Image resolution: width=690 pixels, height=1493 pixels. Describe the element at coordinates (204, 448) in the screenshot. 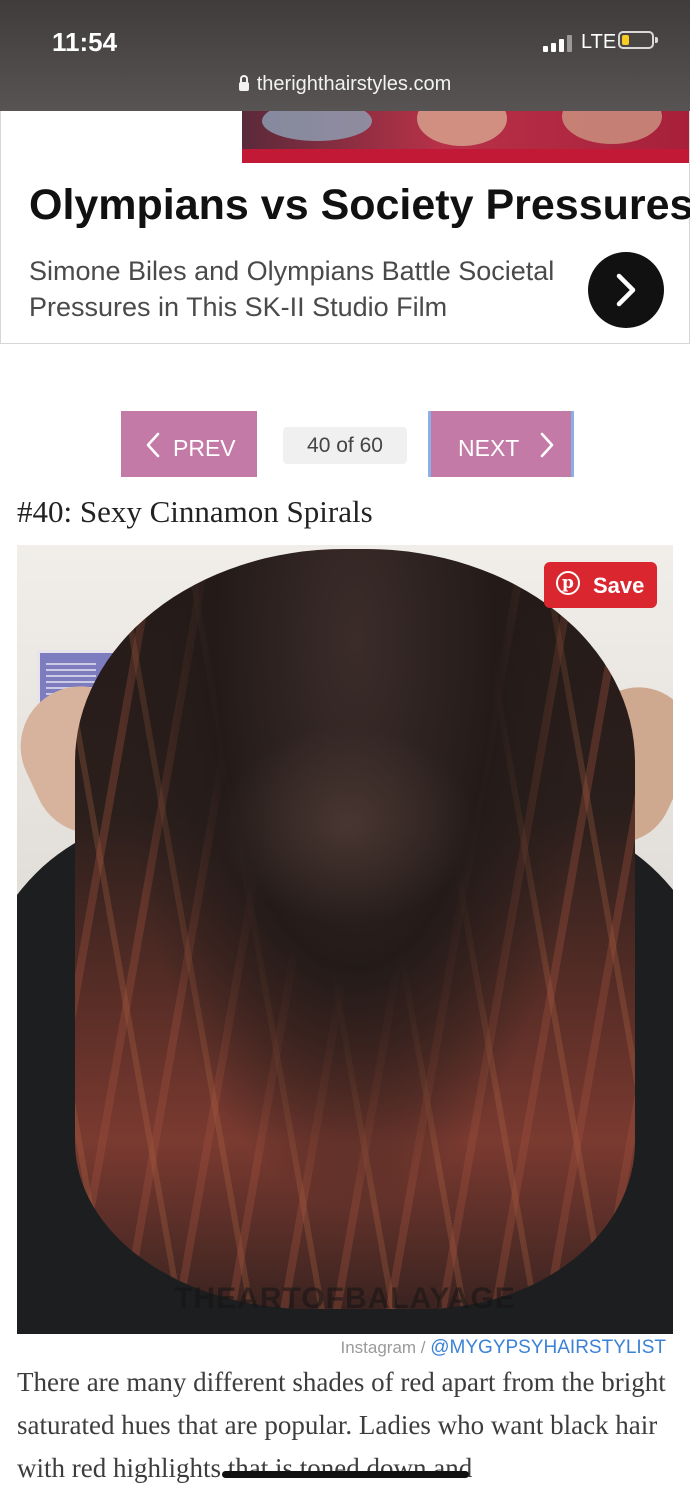

I see `prev-label: PREV` at that location.